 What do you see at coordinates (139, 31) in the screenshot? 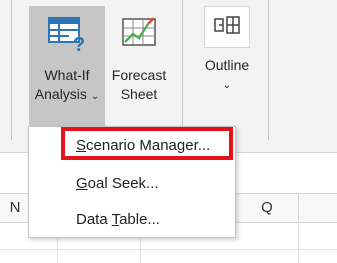
I see `forecast-sheet-icon` at bounding box center [139, 31].